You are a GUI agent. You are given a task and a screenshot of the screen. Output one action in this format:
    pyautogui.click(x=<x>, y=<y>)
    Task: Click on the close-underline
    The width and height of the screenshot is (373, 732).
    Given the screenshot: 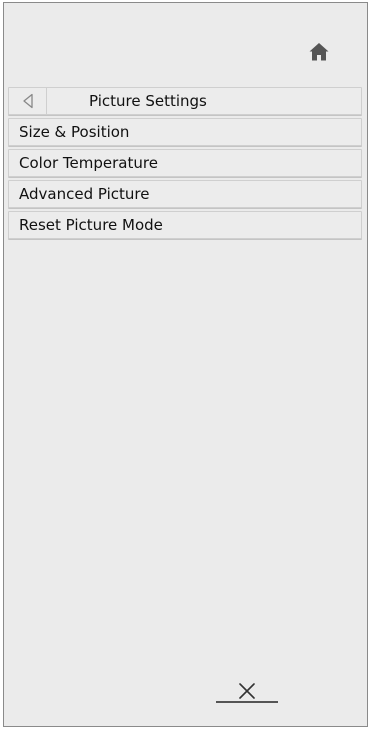 What is the action you would take?
    pyautogui.click(x=247, y=702)
    